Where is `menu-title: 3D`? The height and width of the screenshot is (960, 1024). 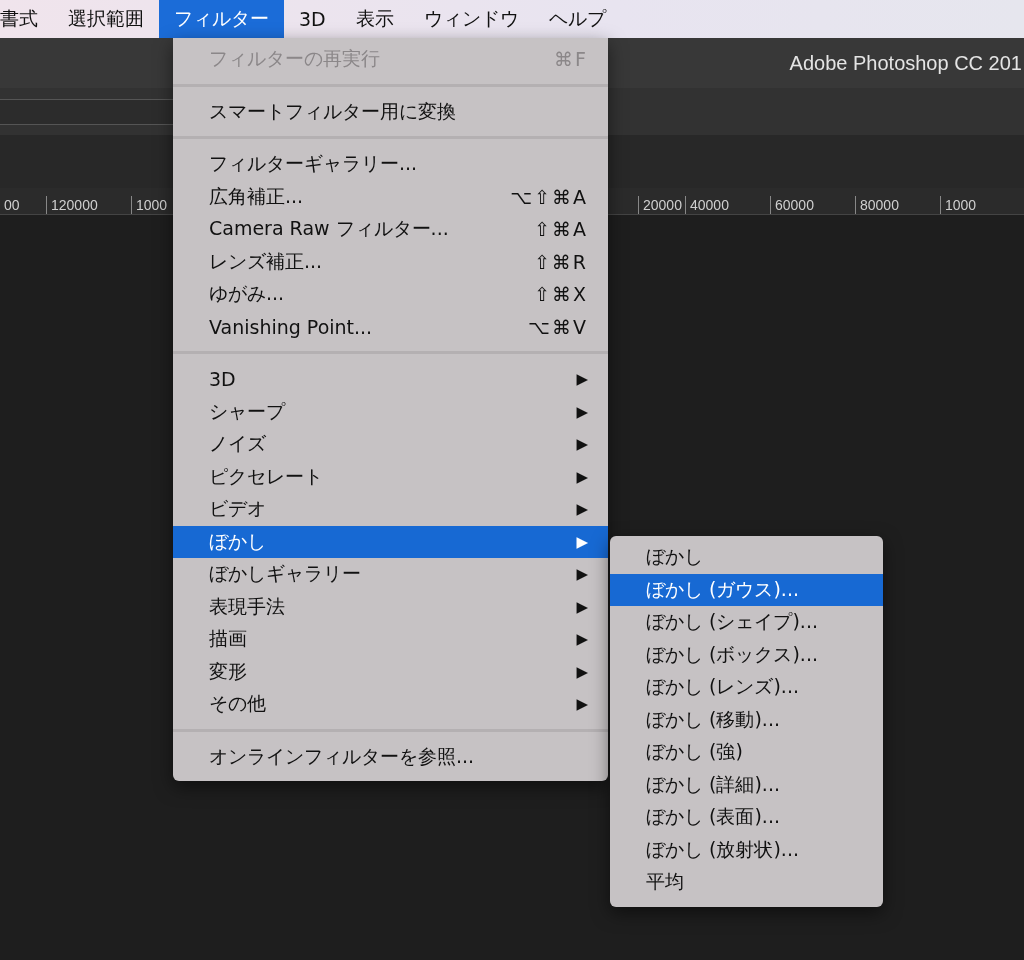
menu-title: 3D is located at coordinates (312, 19).